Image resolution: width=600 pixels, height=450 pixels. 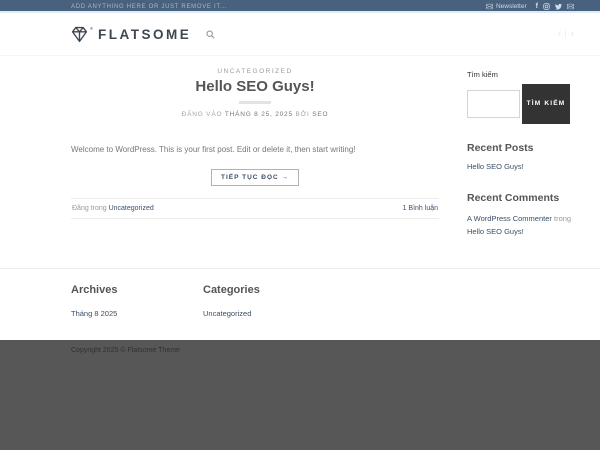 What do you see at coordinates (546, 104) in the screenshot?
I see `sidebar-search-button: TÌM KIẾM` at bounding box center [546, 104].